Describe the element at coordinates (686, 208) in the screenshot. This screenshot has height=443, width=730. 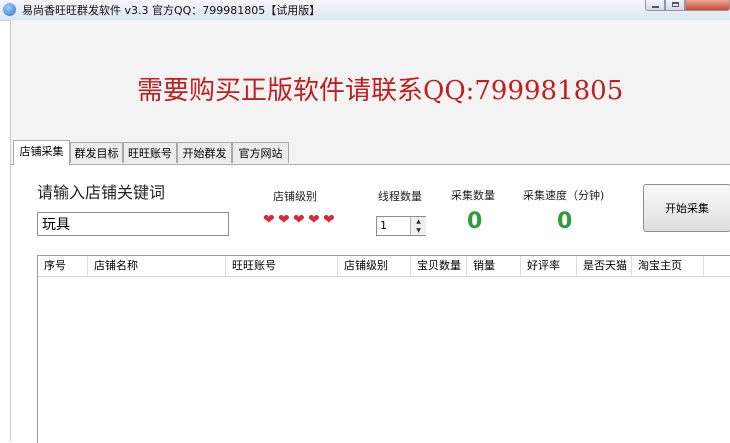
I see `start-collect-button: 开始采集` at that location.